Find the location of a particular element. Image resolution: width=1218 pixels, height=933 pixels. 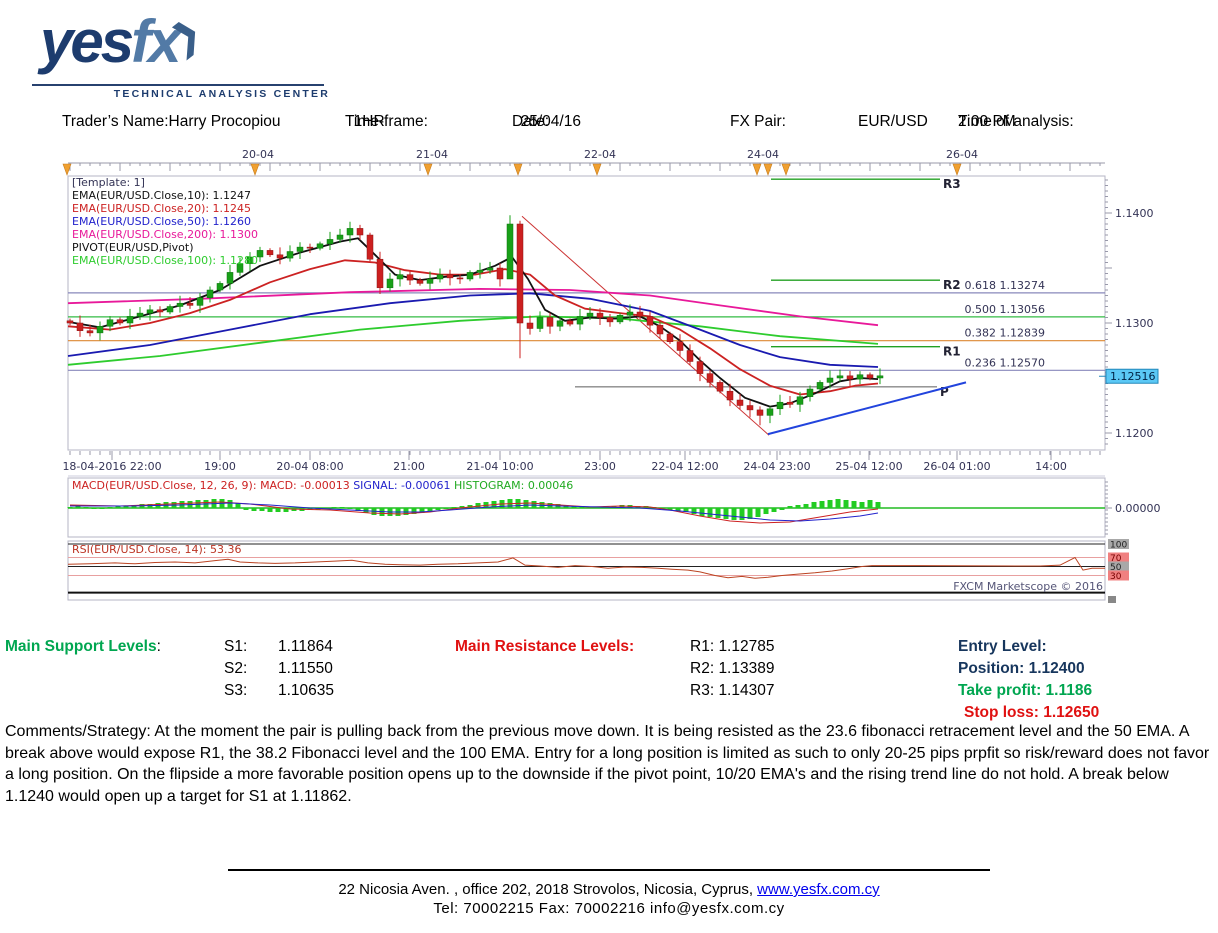

entry-level-title: Entry Level: is located at coordinates (1002, 646).